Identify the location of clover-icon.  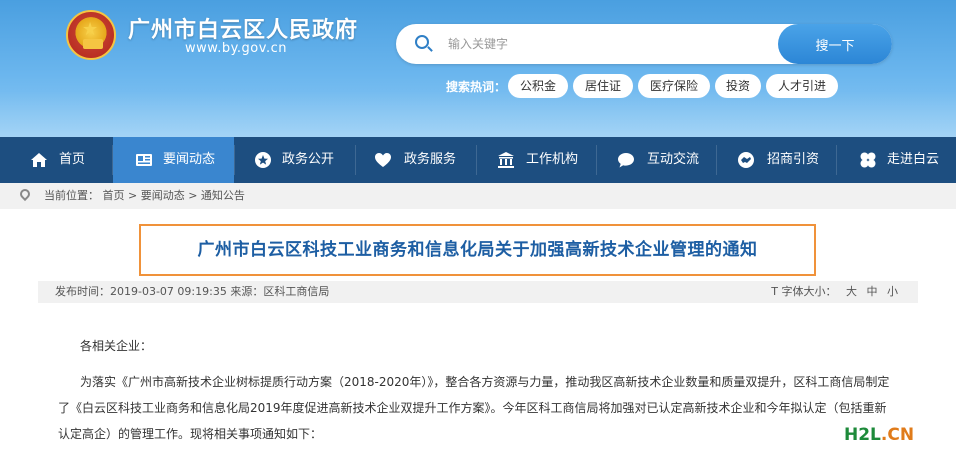
(868, 160).